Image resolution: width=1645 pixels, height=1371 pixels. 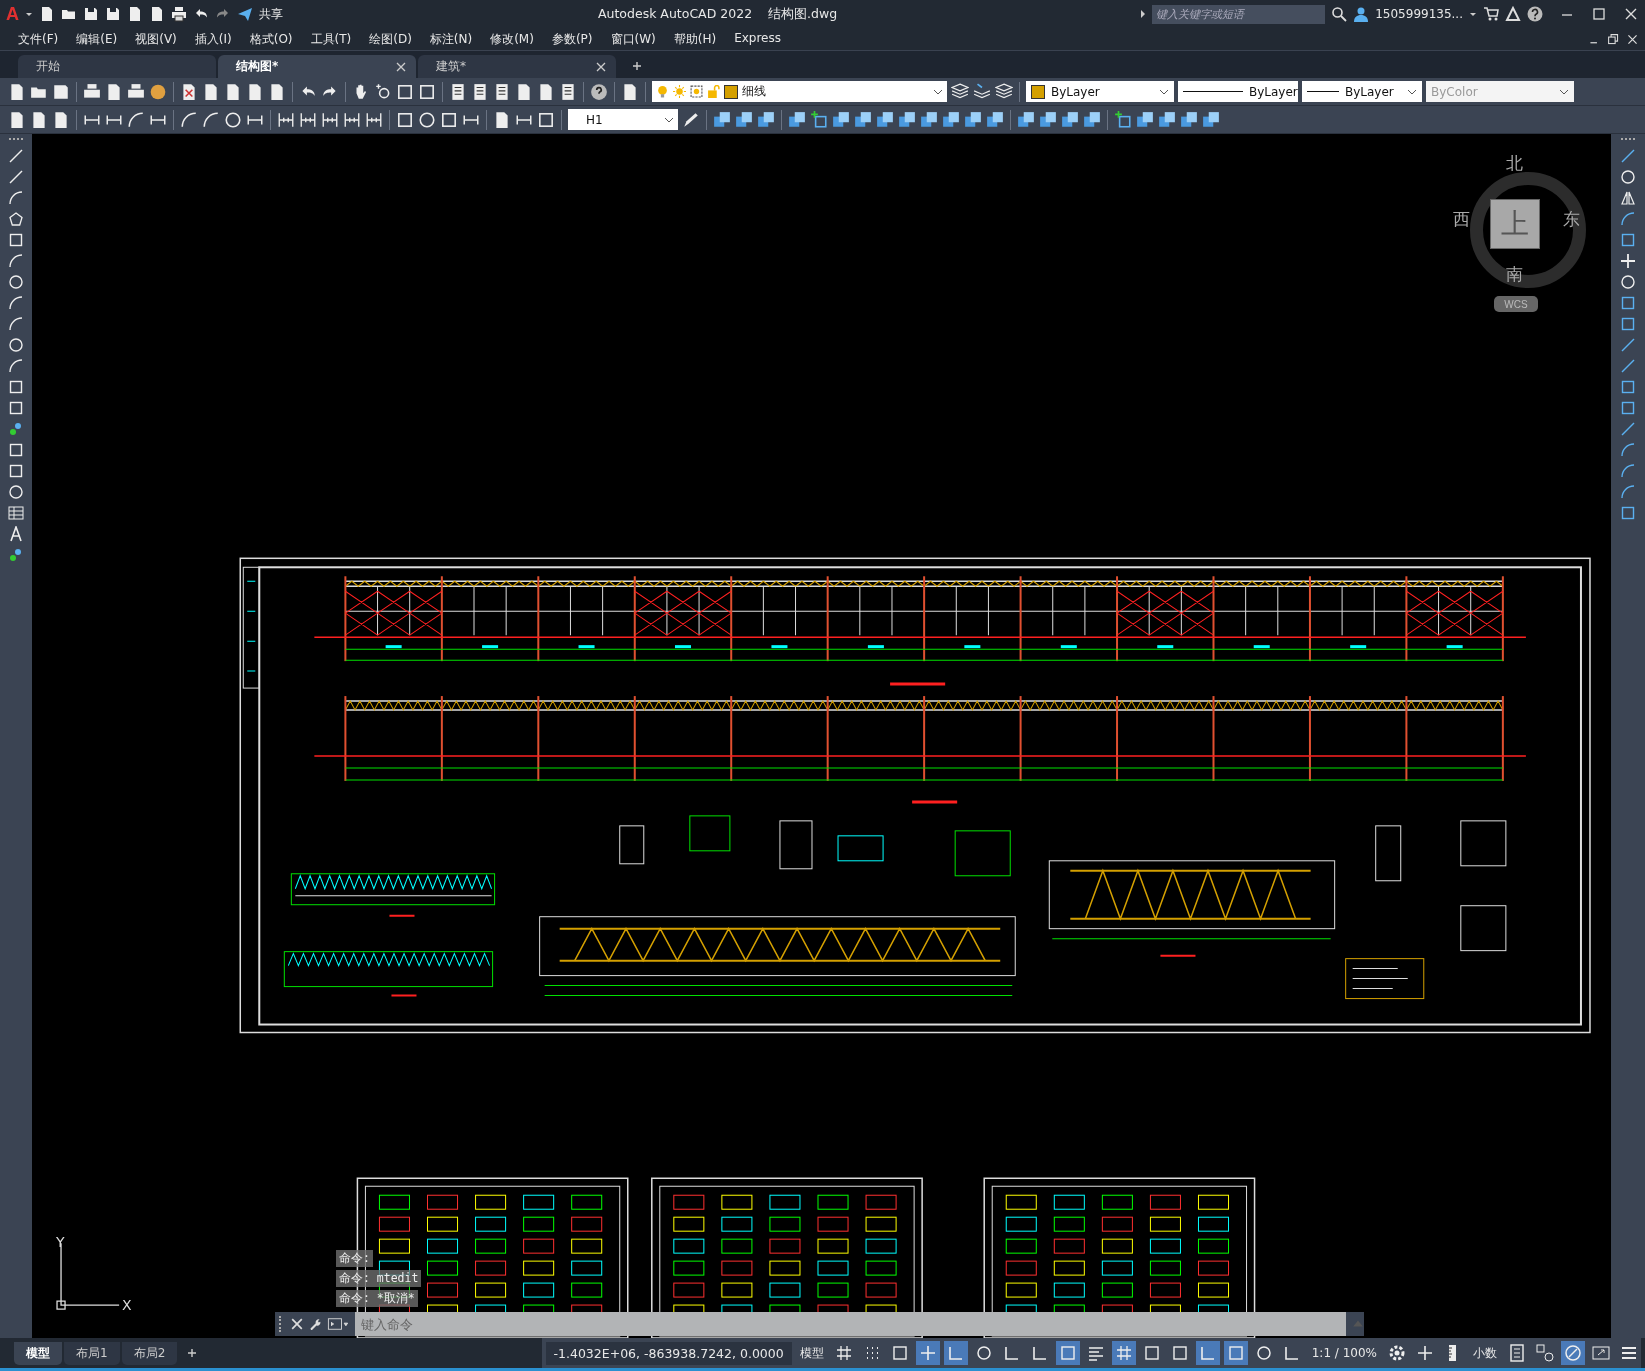 What do you see at coordinates (149, 1353) in the screenshot?
I see `layout-tab: 布局2` at bounding box center [149, 1353].